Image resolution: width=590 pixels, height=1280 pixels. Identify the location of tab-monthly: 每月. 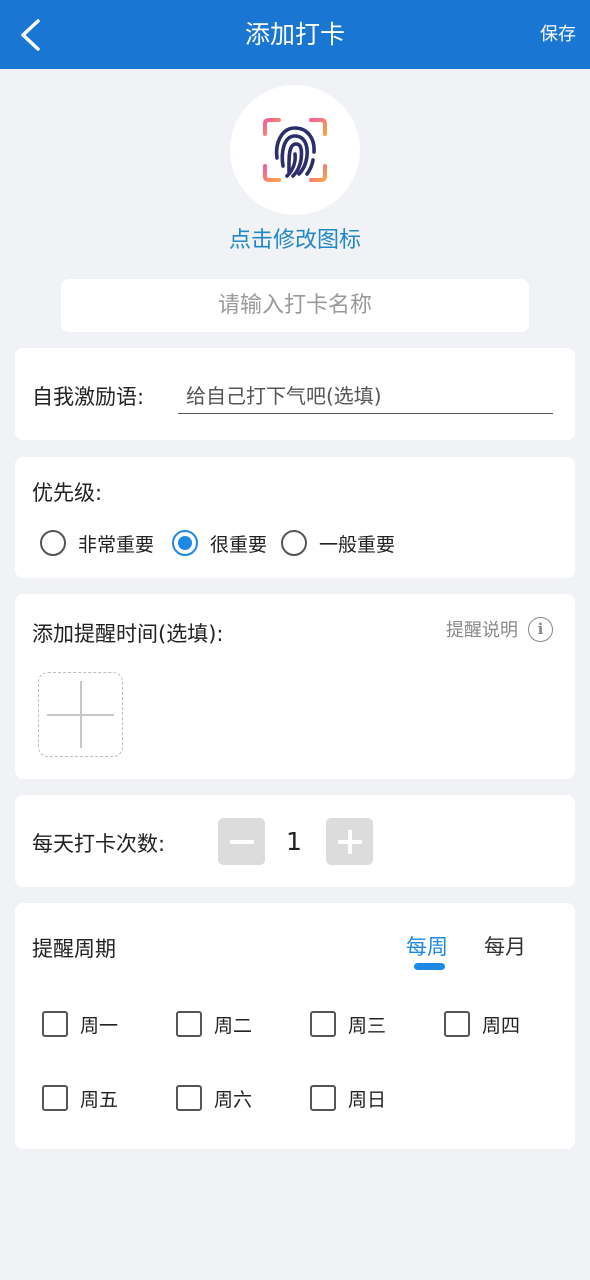
(505, 946).